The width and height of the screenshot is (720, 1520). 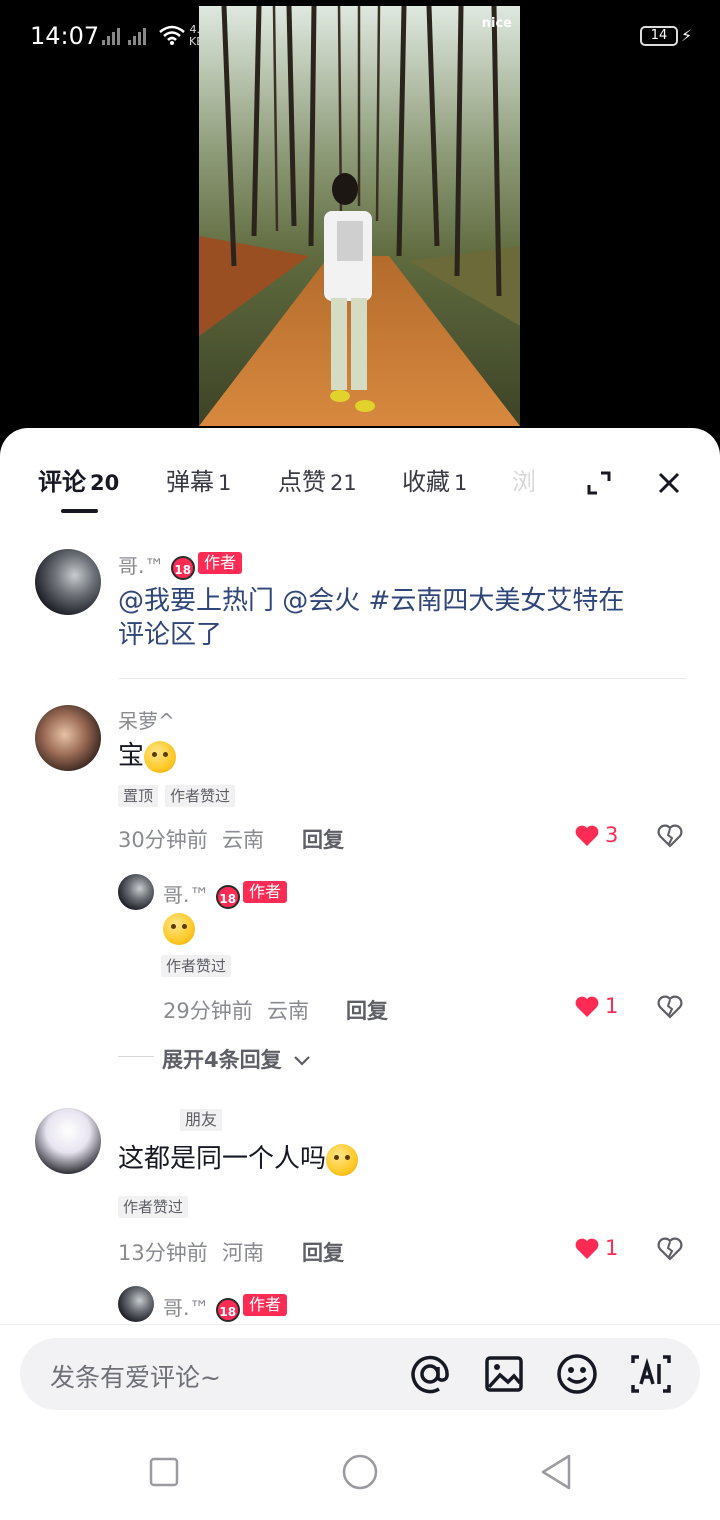 What do you see at coordinates (524, 479) in the screenshot?
I see `tab-overflow-hint: 浏` at bounding box center [524, 479].